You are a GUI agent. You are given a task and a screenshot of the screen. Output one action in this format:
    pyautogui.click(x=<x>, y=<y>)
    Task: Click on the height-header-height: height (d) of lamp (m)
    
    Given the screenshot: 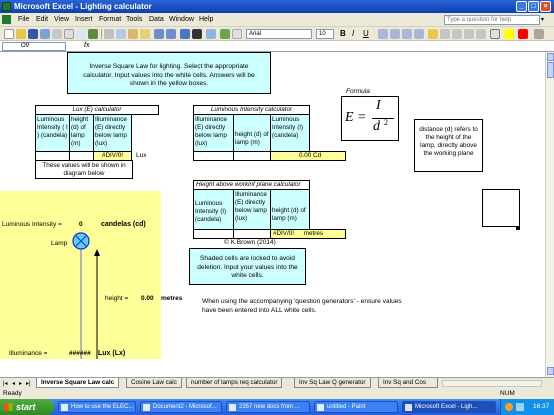 What is the action you would take?
    pyautogui.click(x=290, y=209)
    